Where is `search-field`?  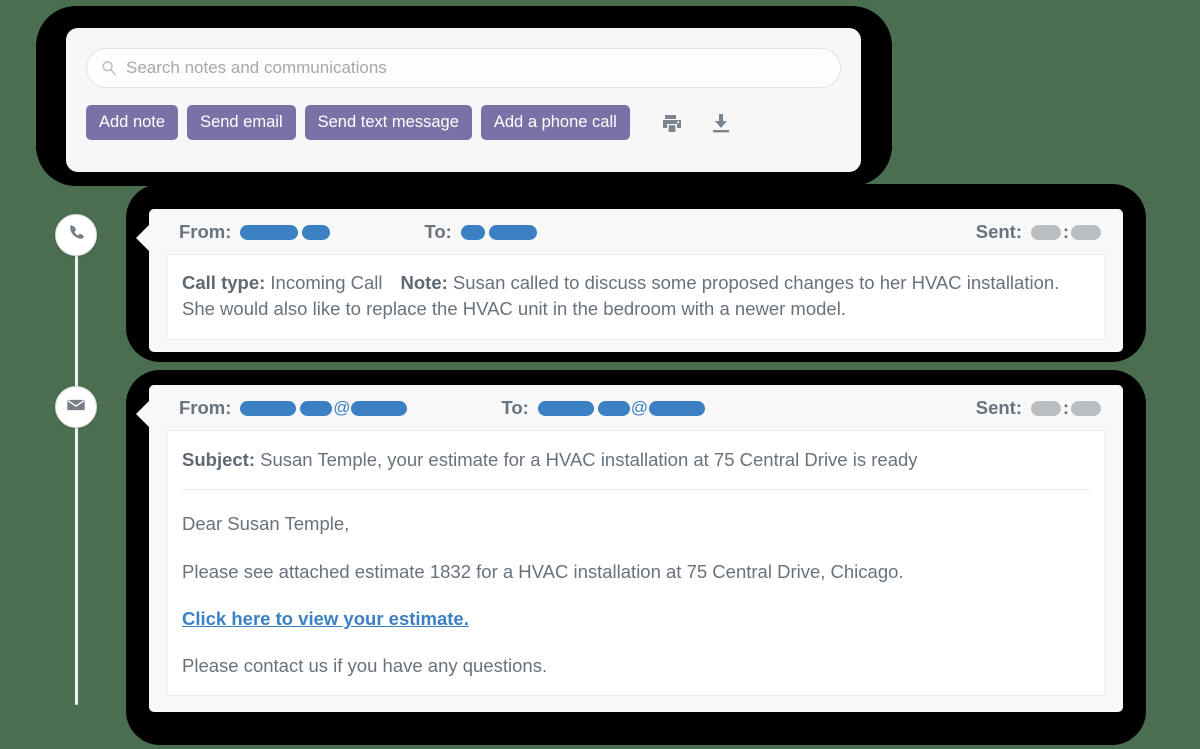 search-field is located at coordinates (463, 68).